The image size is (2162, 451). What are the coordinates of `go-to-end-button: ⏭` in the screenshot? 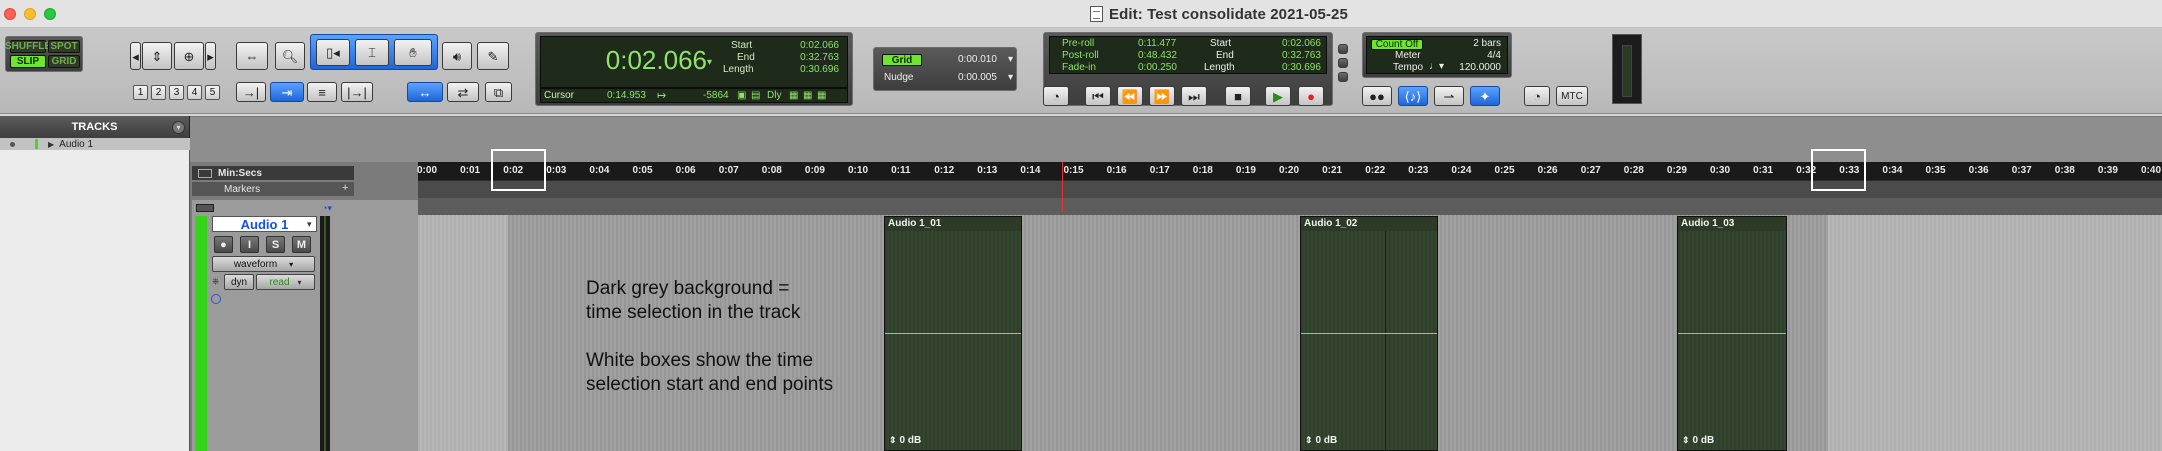 It's located at (1194, 96).